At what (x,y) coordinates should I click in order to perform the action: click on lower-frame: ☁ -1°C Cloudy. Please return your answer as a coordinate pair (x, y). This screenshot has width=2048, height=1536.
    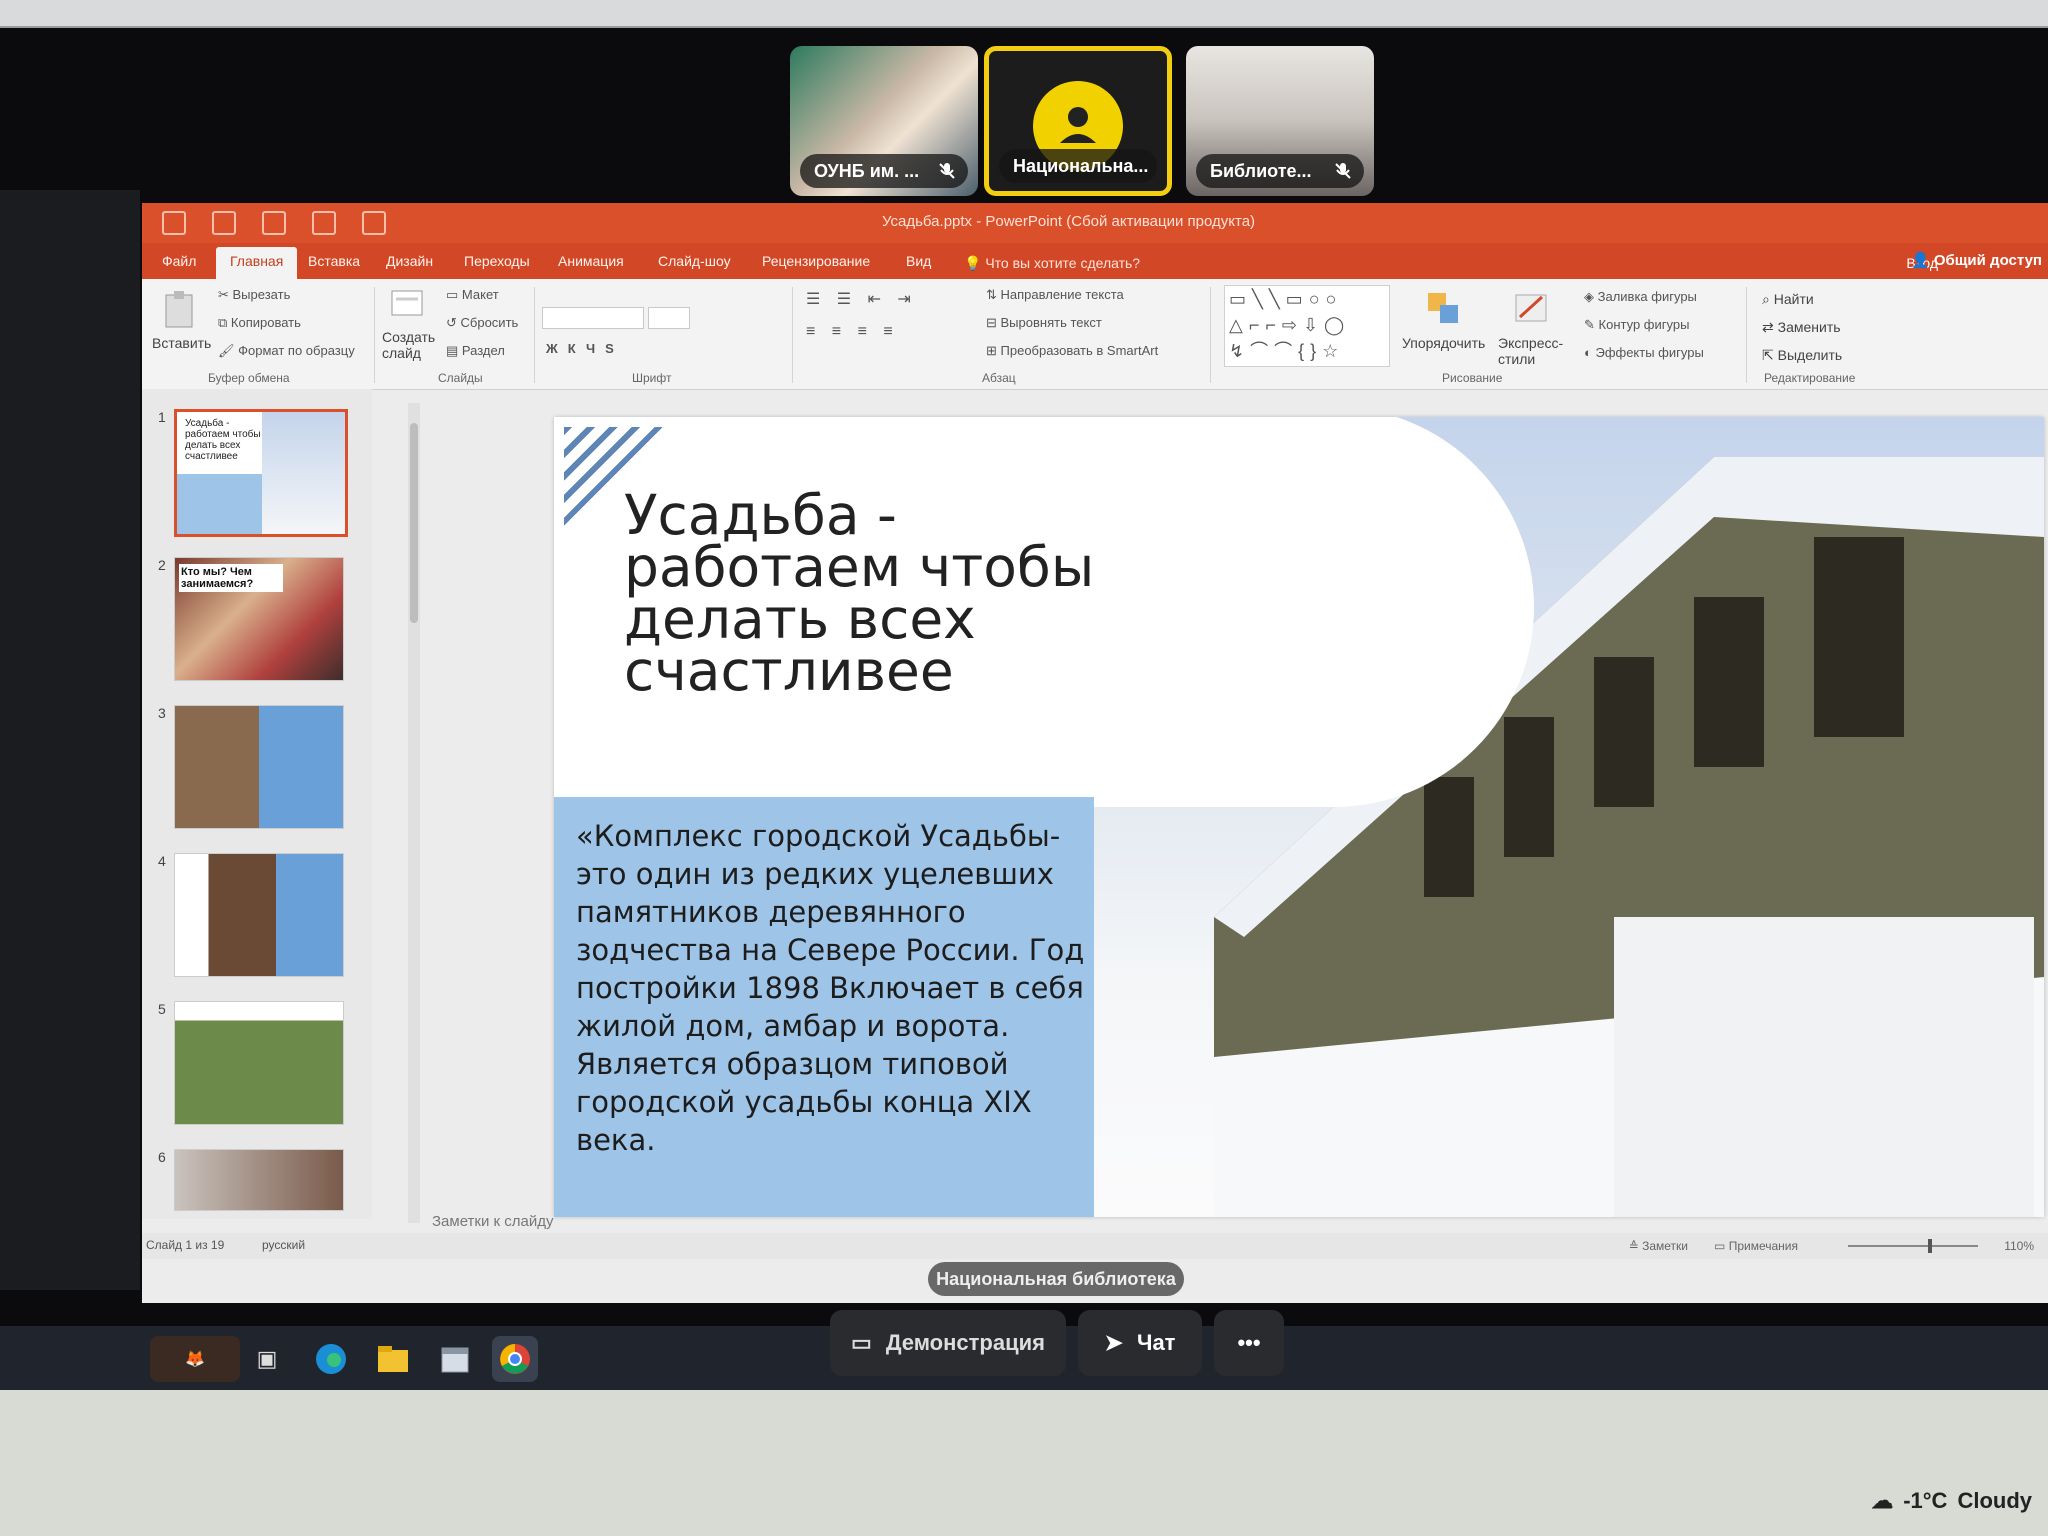
    Looking at the image, I should click on (1024, 1463).